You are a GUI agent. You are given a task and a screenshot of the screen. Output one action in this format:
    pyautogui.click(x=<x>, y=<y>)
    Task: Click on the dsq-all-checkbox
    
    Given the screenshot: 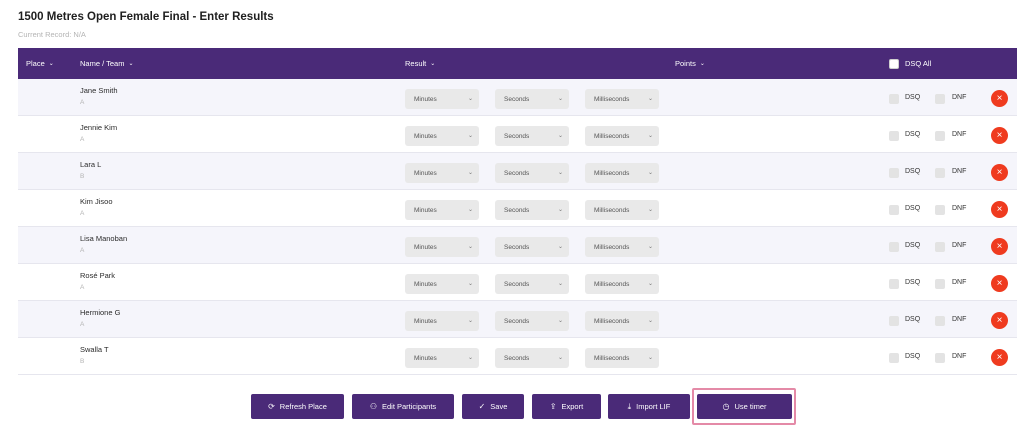 What is the action you would take?
    pyautogui.click(x=894, y=63)
    